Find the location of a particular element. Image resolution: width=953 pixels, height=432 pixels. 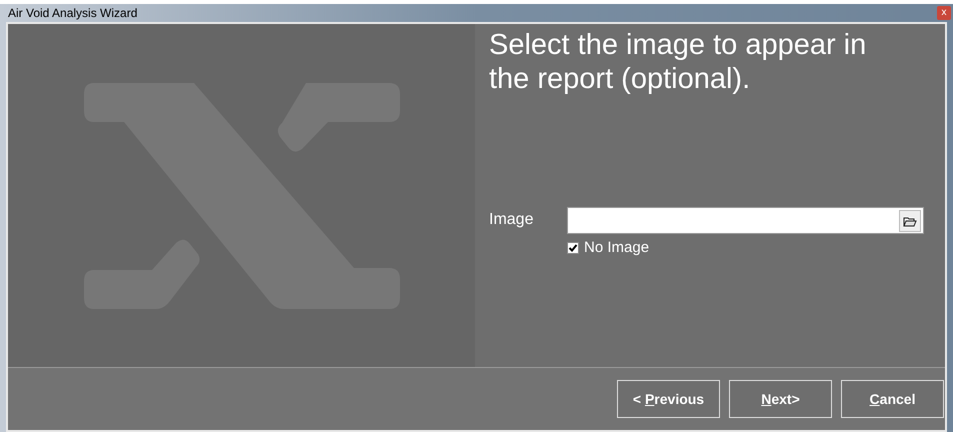

image-field is located at coordinates (745, 220).